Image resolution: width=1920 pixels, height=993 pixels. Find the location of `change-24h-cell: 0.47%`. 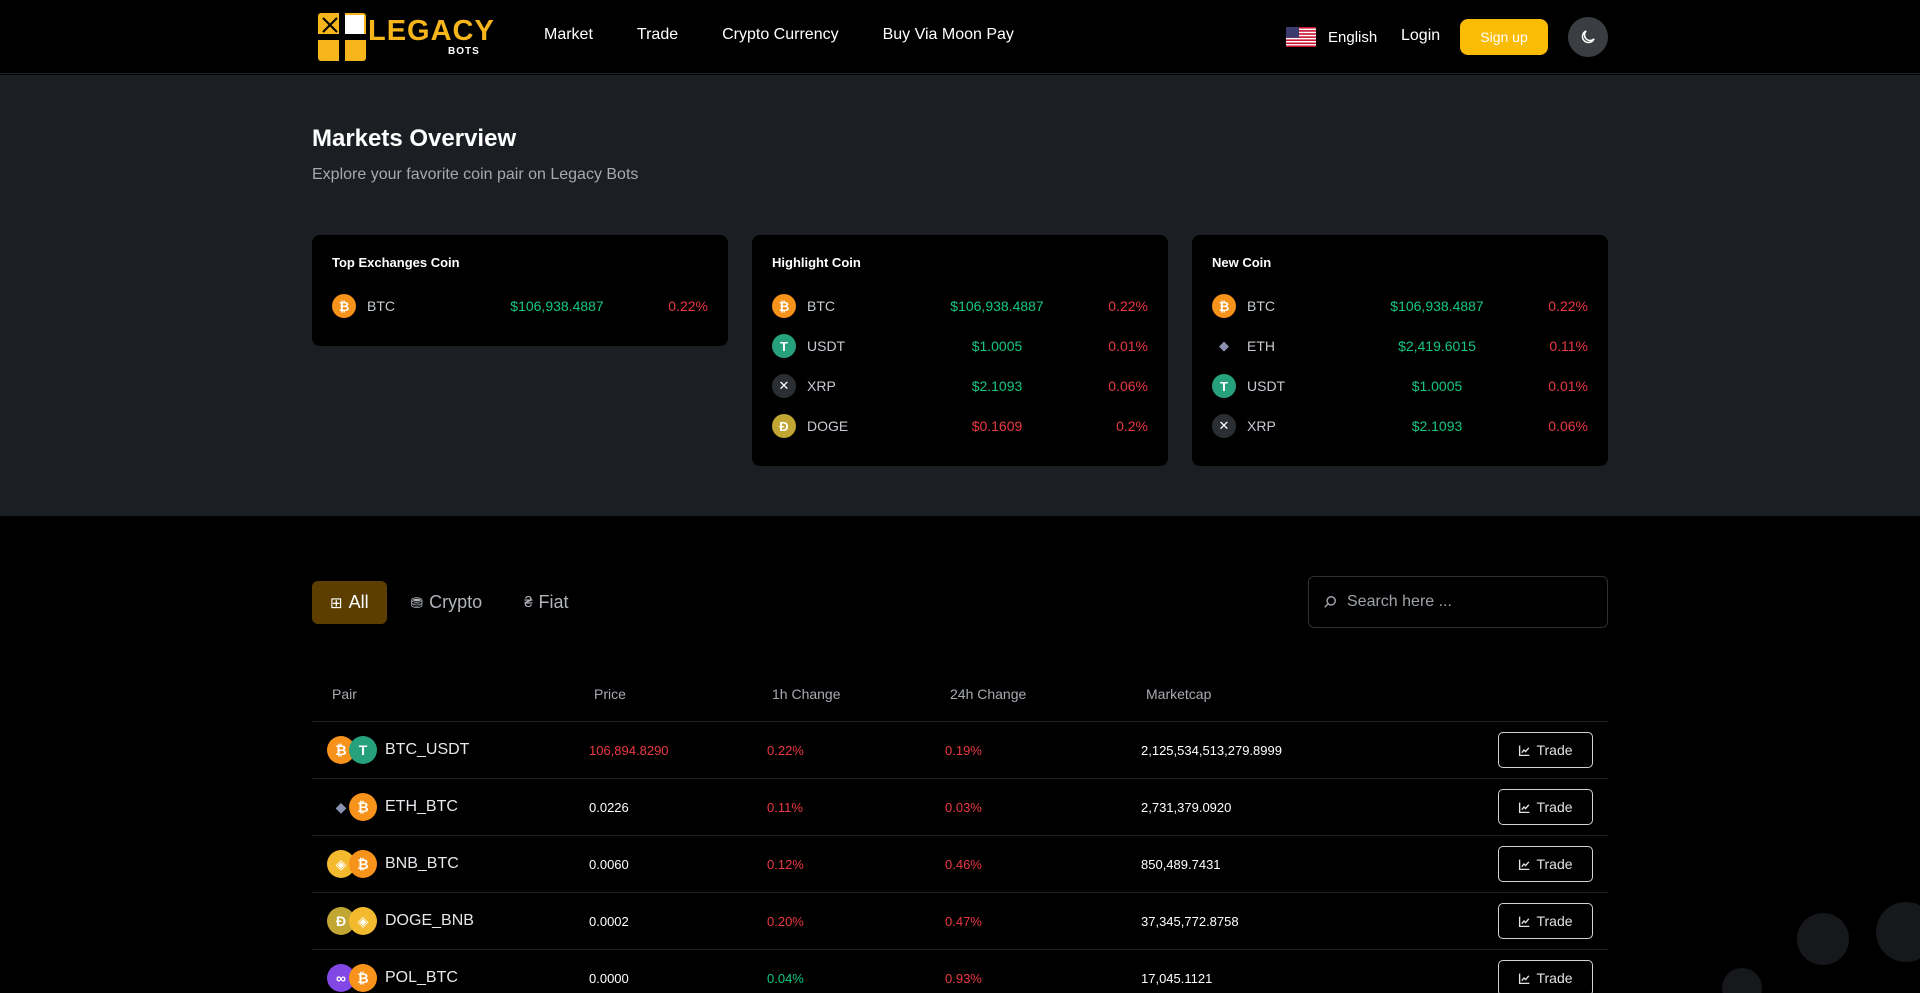

change-24h-cell: 0.47% is located at coordinates (963, 921).